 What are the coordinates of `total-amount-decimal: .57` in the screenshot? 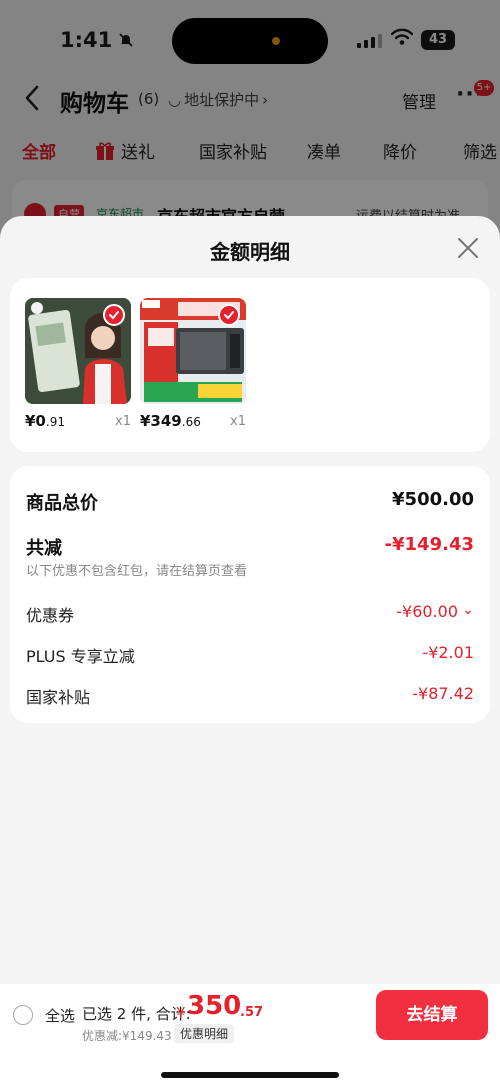 It's located at (252, 1012).